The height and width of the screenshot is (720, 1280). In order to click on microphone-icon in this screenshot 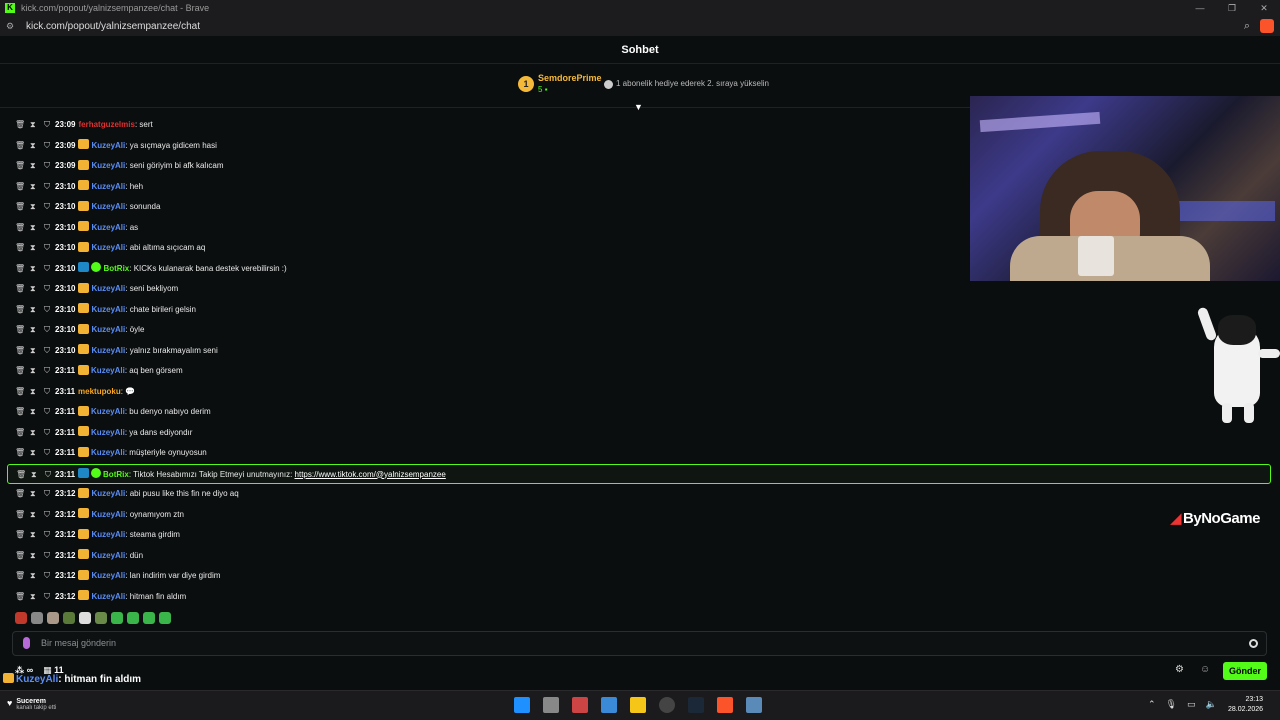, I will do `click(26, 643)`.